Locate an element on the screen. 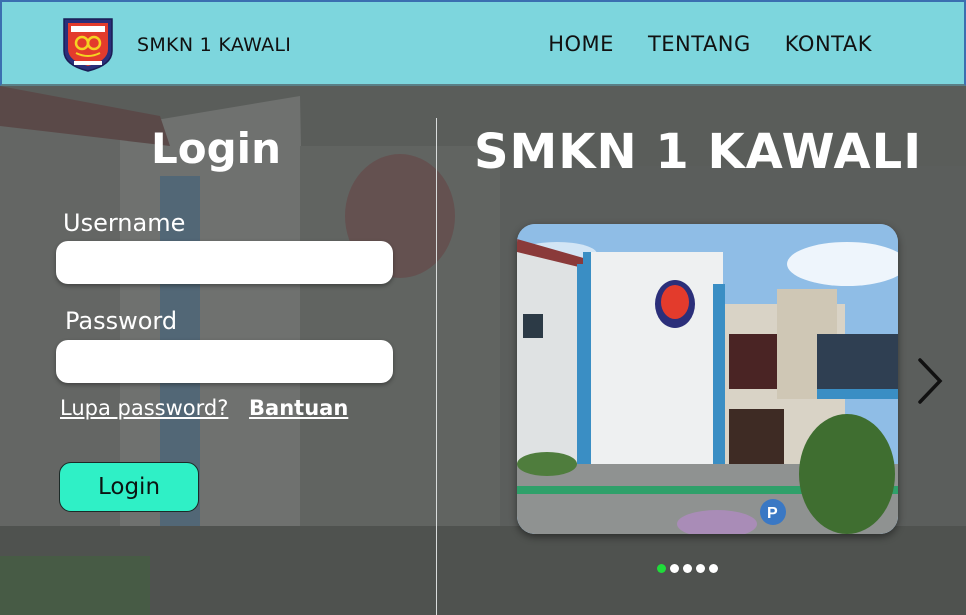 The height and width of the screenshot is (615, 966). help-links: Lupa password? Bantuan is located at coordinates (211, 408).